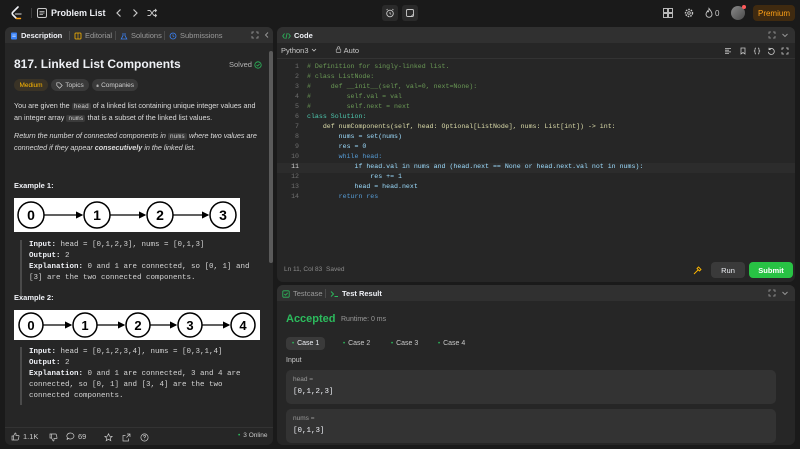 Image resolution: width=800 pixels, height=449 pixels. I want to click on tab-separator, so click(69, 35).